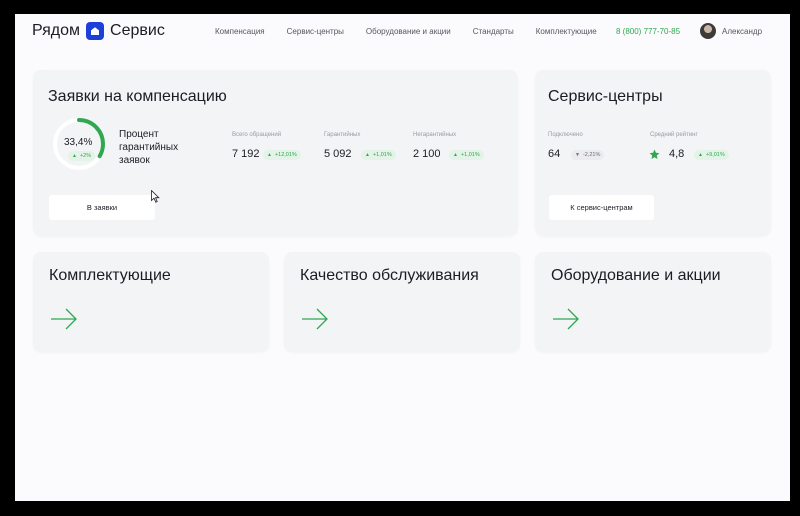 This screenshot has width=800, height=516. Describe the element at coordinates (257, 135) in the screenshot. I see `stat-total-label: Всего обращений` at that location.